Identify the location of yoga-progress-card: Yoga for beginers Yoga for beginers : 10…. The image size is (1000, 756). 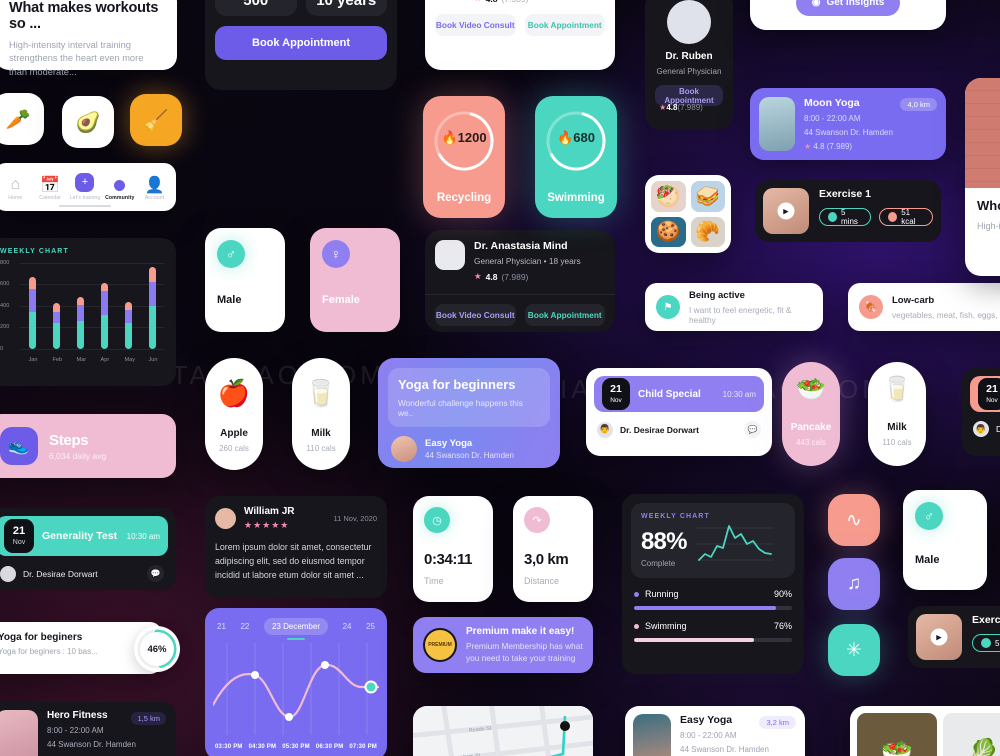
(90, 648).